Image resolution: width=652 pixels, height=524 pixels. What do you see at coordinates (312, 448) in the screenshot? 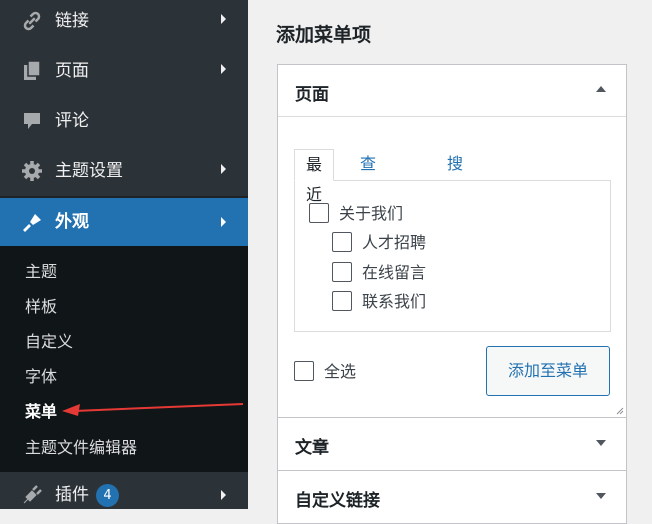
I see `posts-box-title: 文章` at bounding box center [312, 448].